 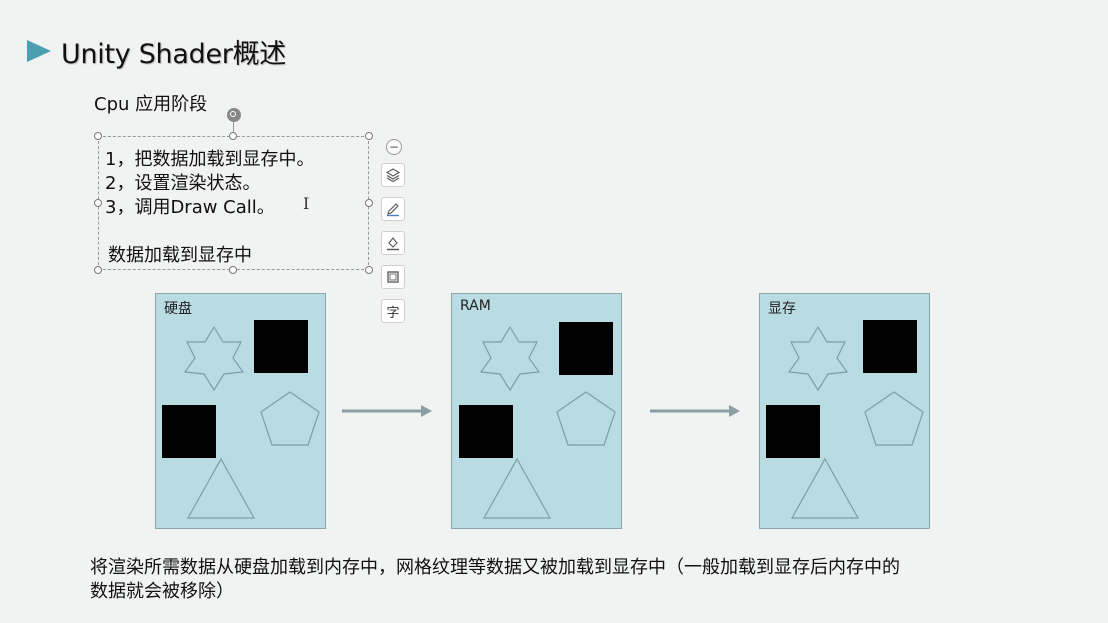 I want to click on minus-icon: −, so click(x=394, y=147).